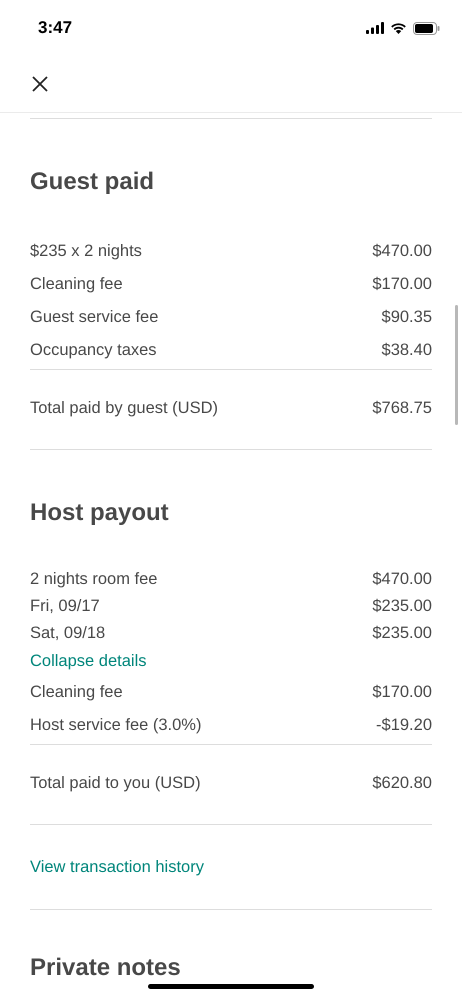 The width and height of the screenshot is (462, 1000). I want to click on line-label: Guest service fee, so click(94, 317).